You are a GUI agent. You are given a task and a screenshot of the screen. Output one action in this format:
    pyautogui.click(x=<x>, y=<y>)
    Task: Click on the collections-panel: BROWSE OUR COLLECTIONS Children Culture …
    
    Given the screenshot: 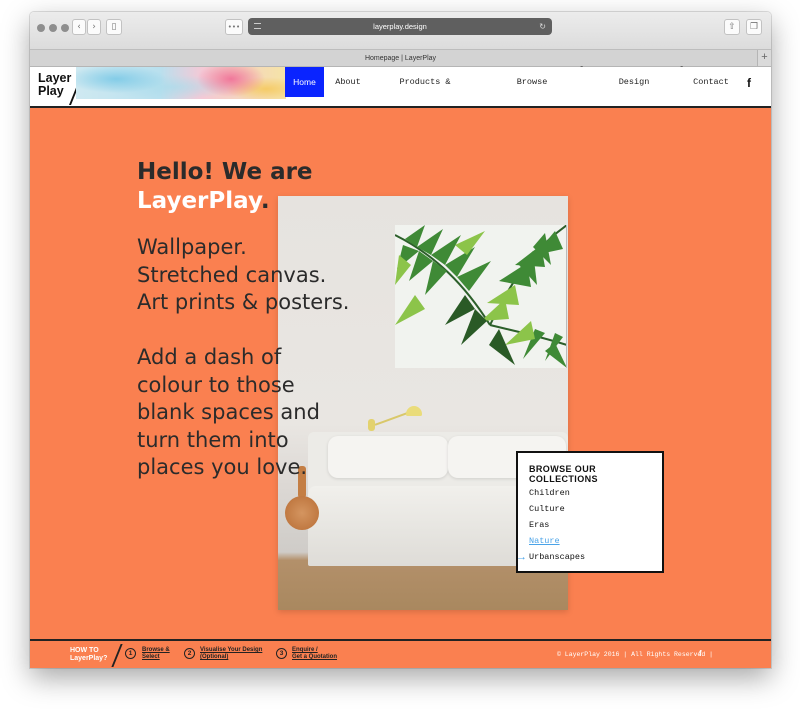 What is the action you would take?
    pyautogui.click(x=590, y=512)
    